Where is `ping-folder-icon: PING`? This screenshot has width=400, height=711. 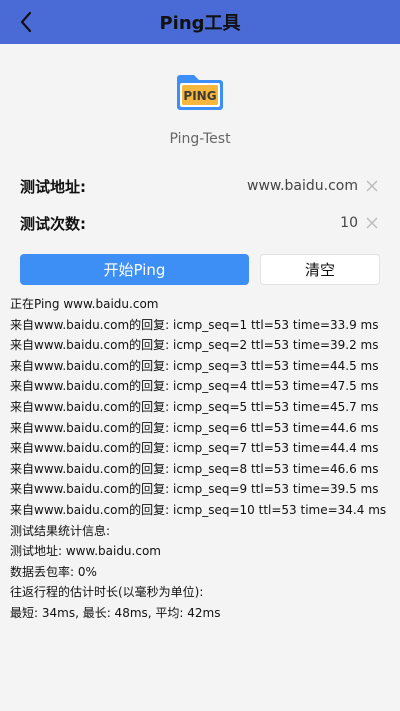 ping-folder-icon: PING is located at coordinates (200, 92).